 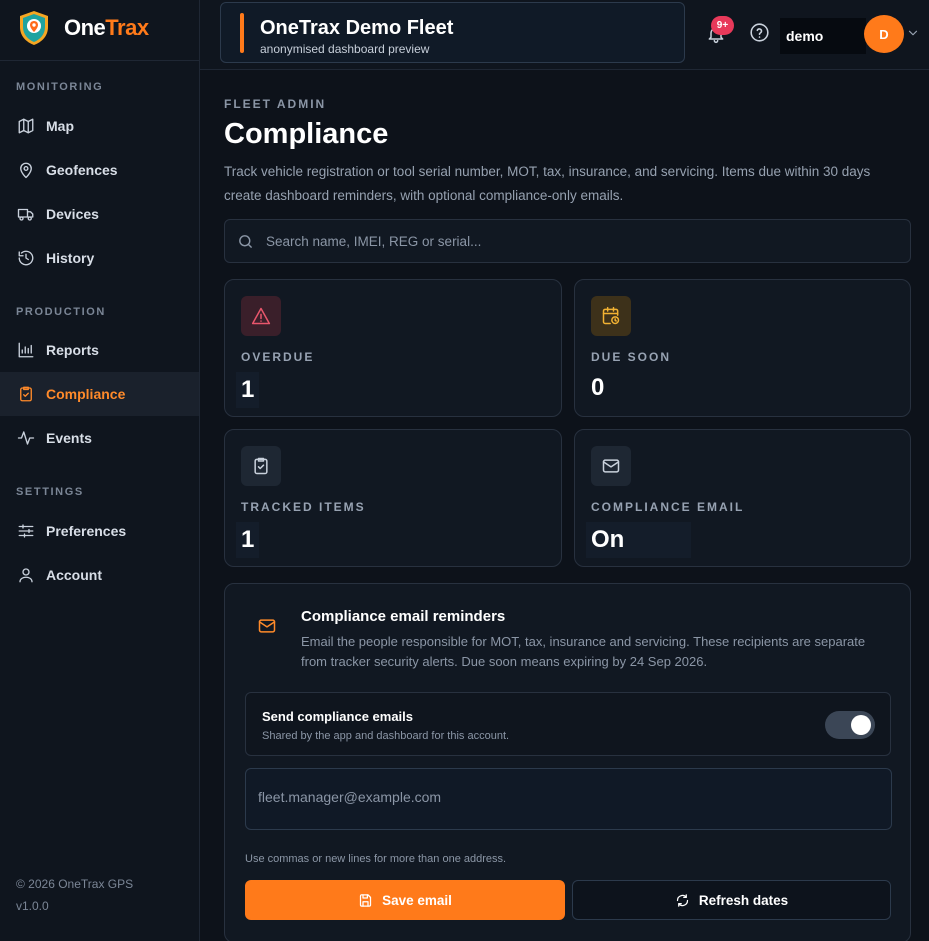 What do you see at coordinates (275, 104) in the screenshot?
I see `page-eyebrow: FLEET ADMIN` at bounding box center [275, 104].